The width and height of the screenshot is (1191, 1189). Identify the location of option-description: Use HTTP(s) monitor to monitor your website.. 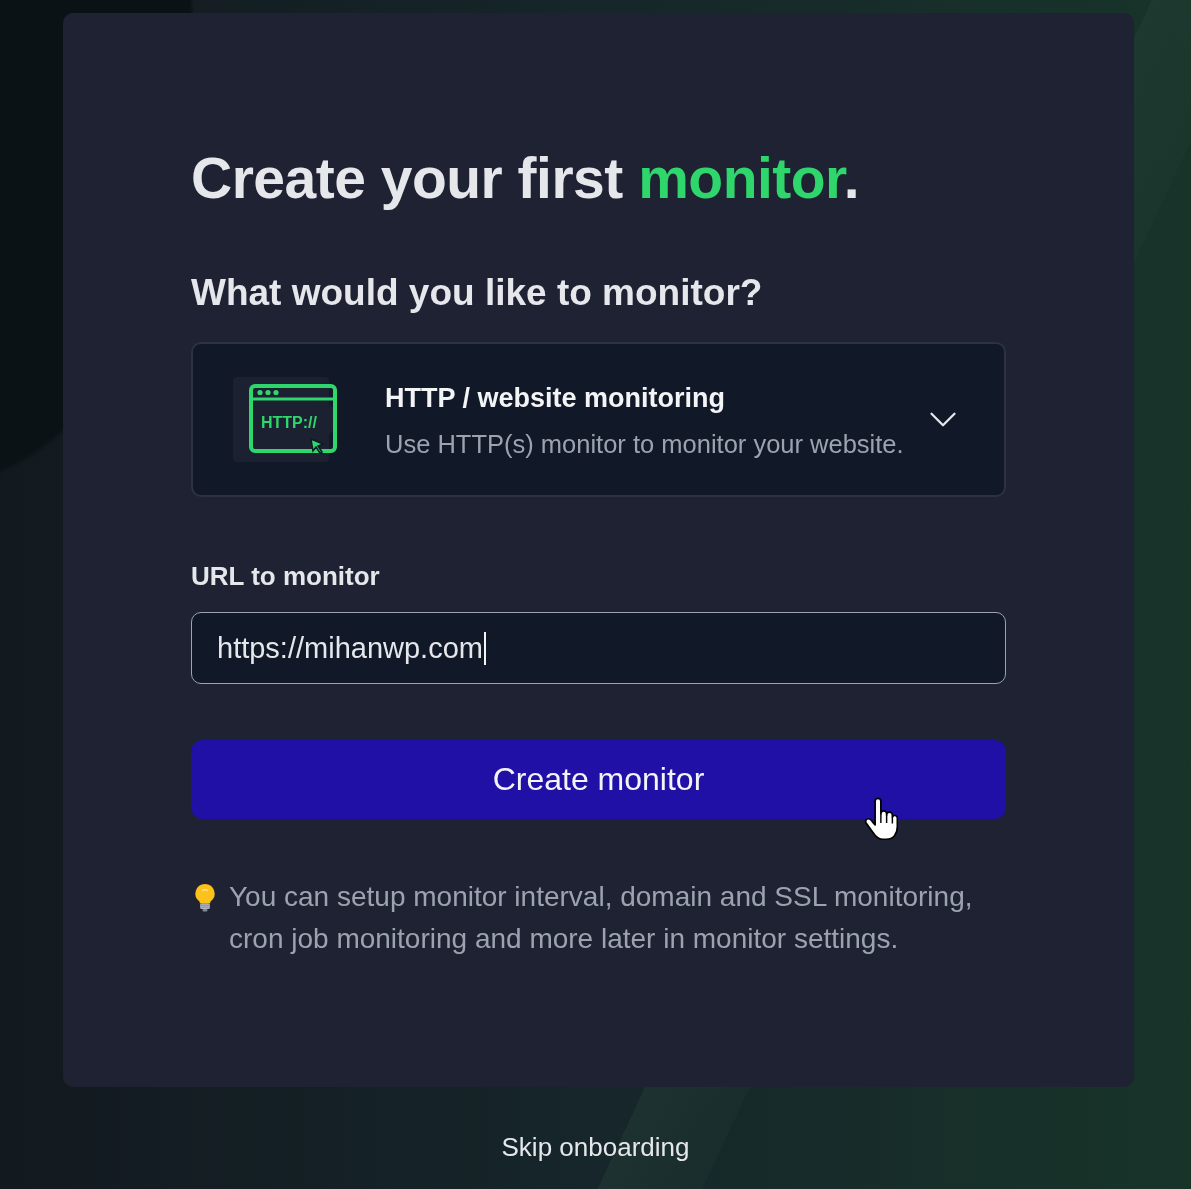
(644, 443).